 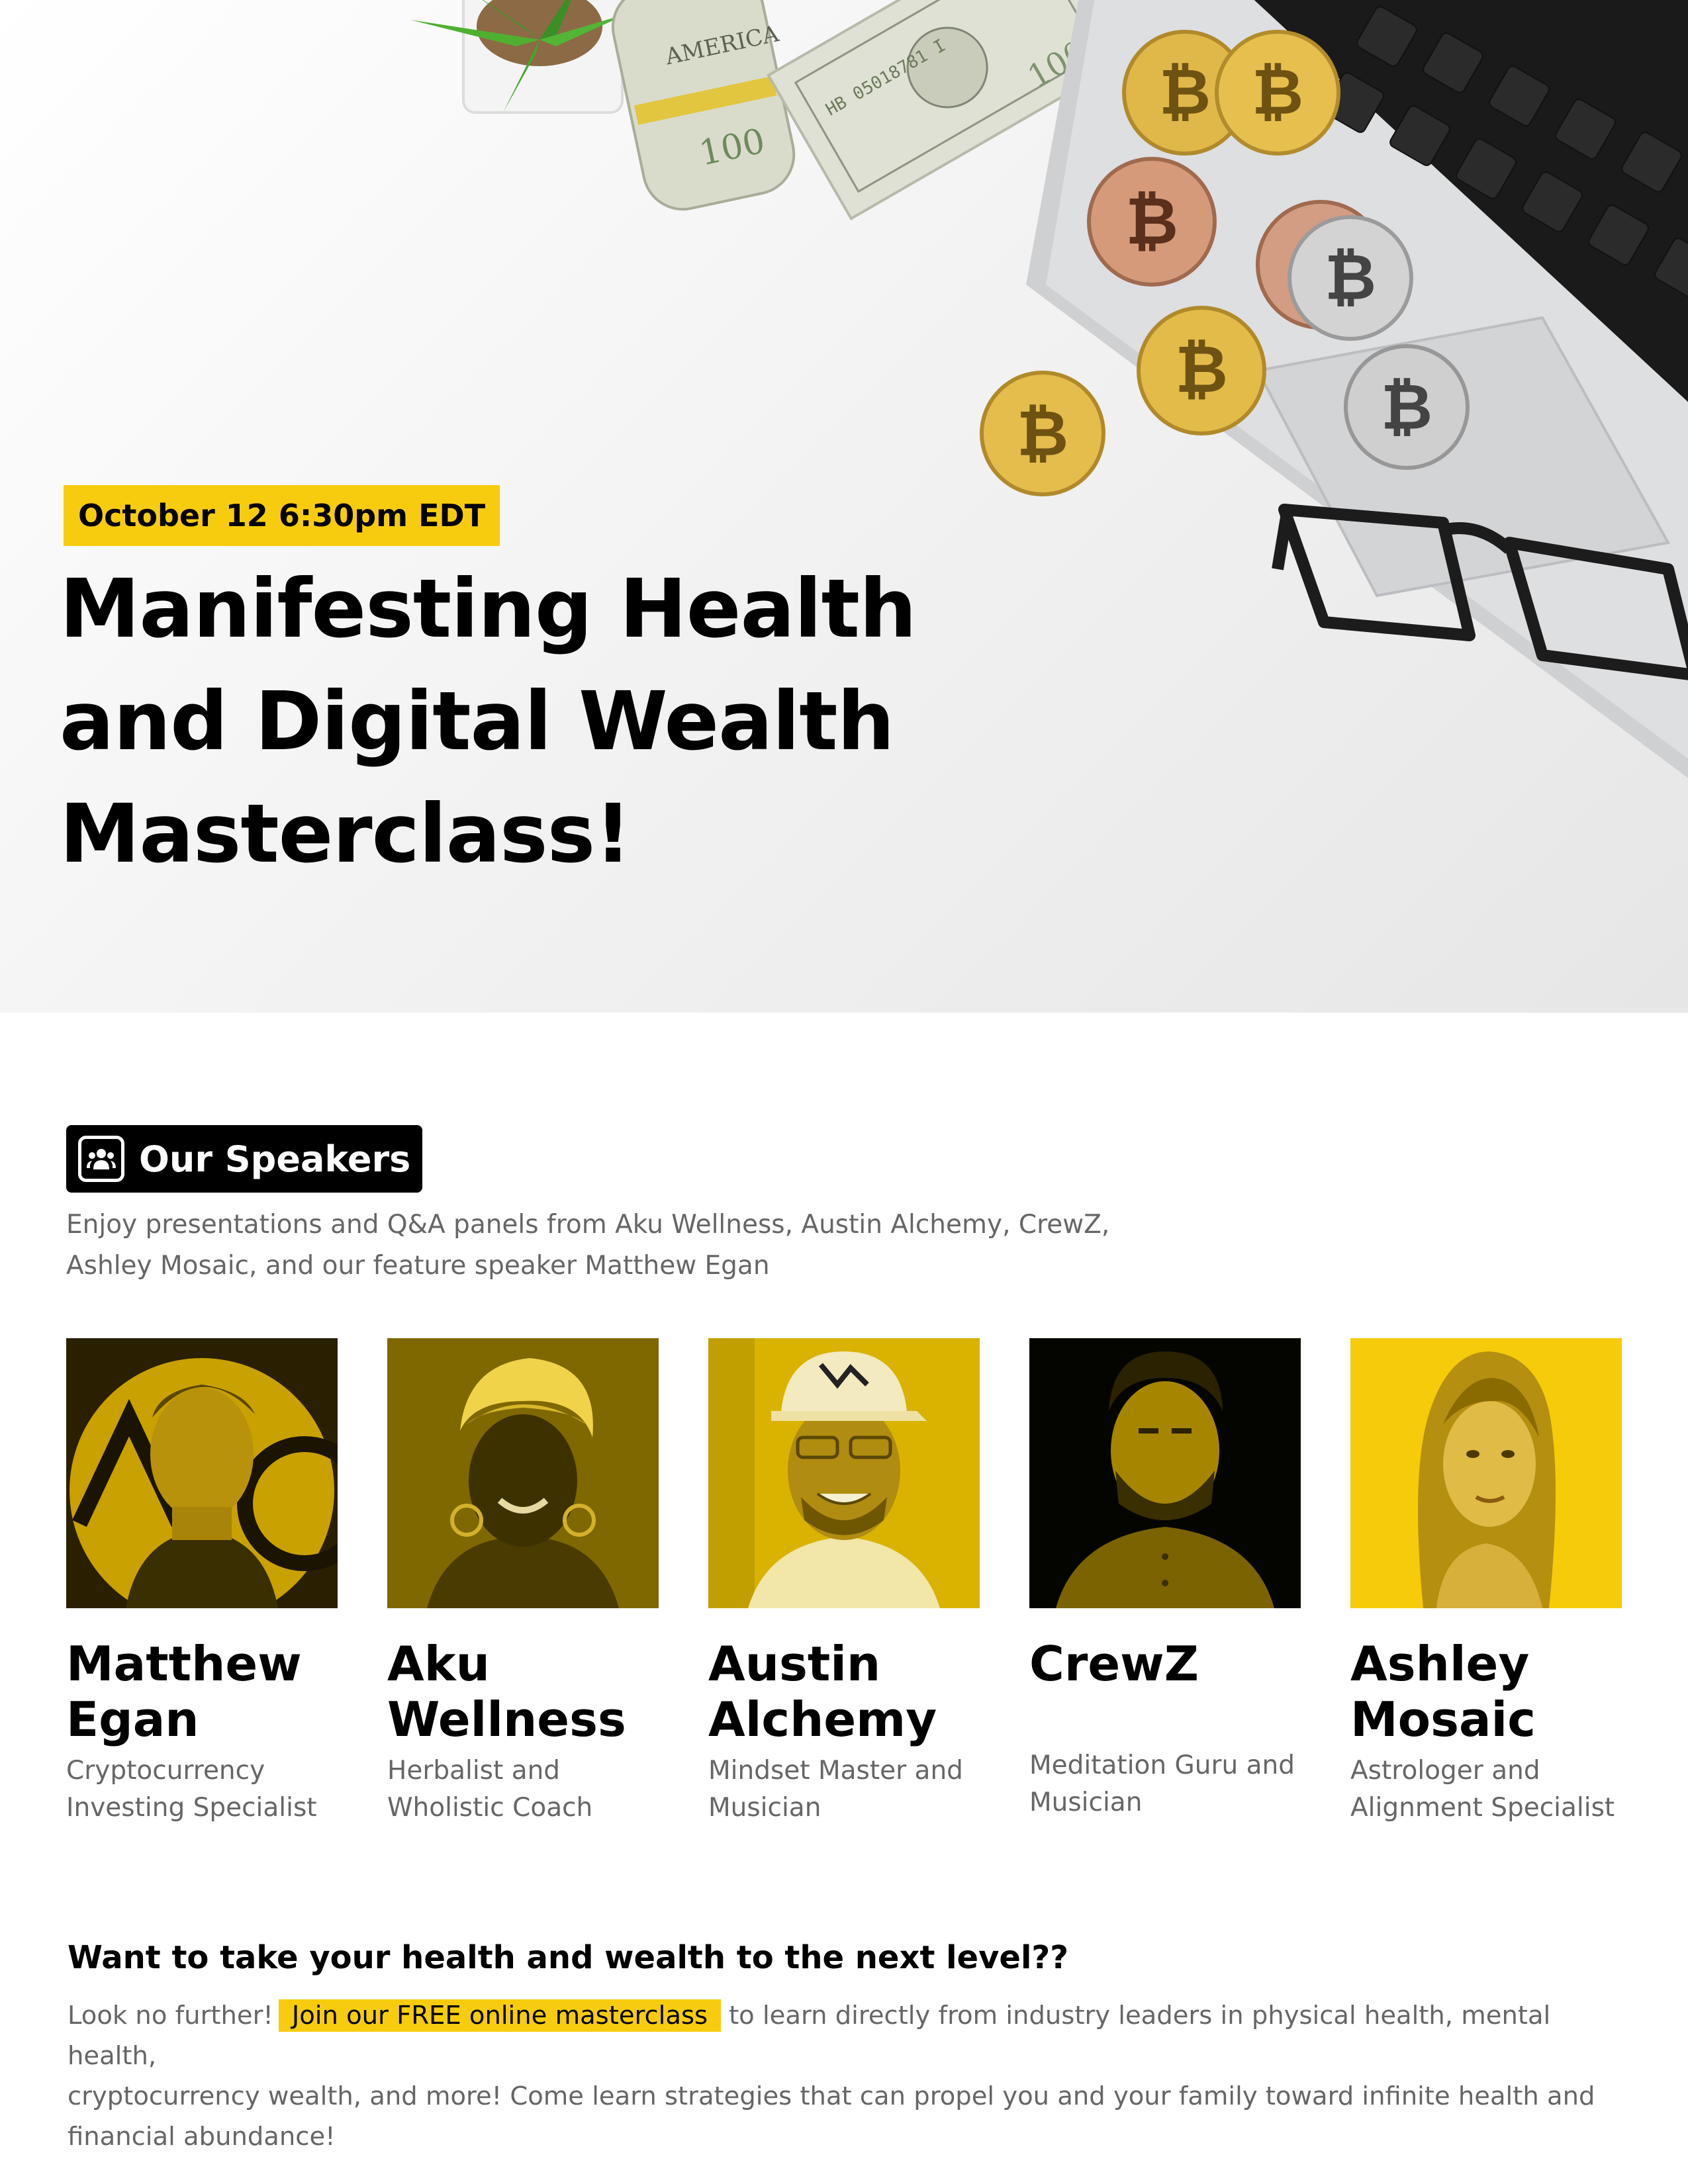 What do you see at coordinates (506, 1720) in the screenshot?
I see `speaker-name-line: Wellness` at bounding box center [506, 1720].